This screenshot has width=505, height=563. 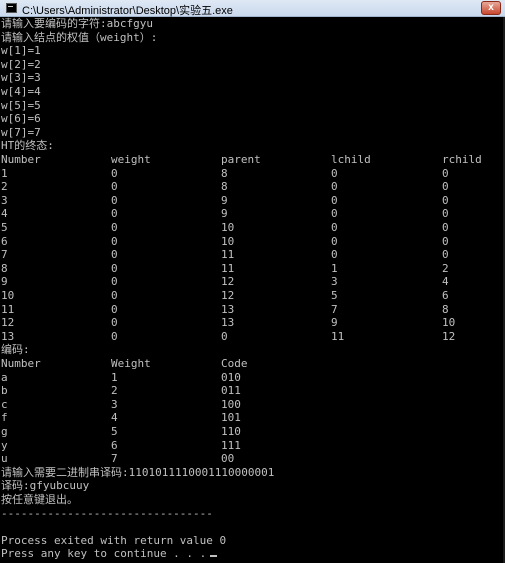 What do you see at coordinates (334, 295) in the screenshot?
I see `ht-table-row-cell: 5` at bounding box center [334, 295].